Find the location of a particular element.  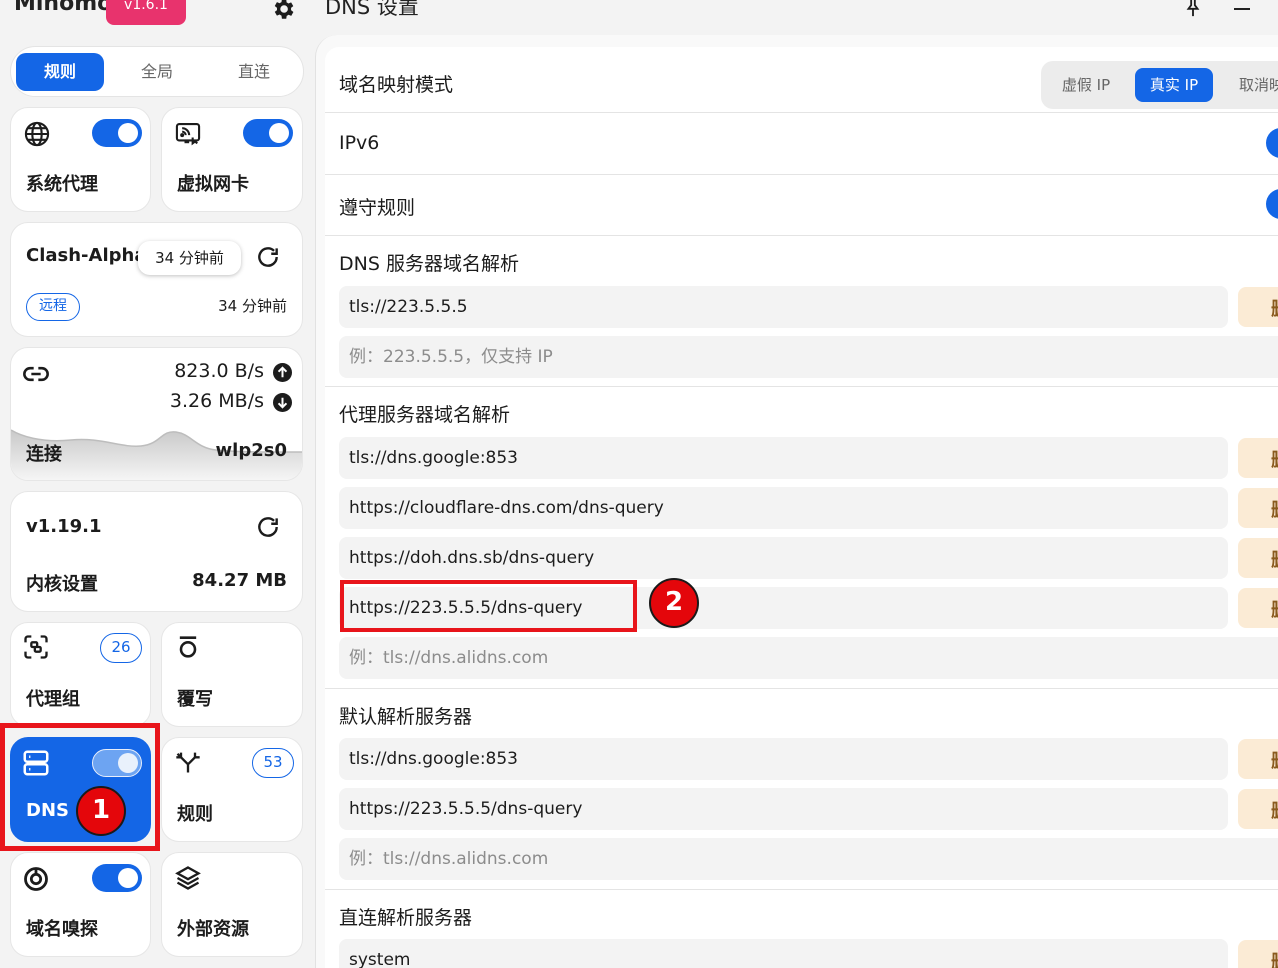

sniffer-label: 域名嗅探 is located at coordinates (62, 929).